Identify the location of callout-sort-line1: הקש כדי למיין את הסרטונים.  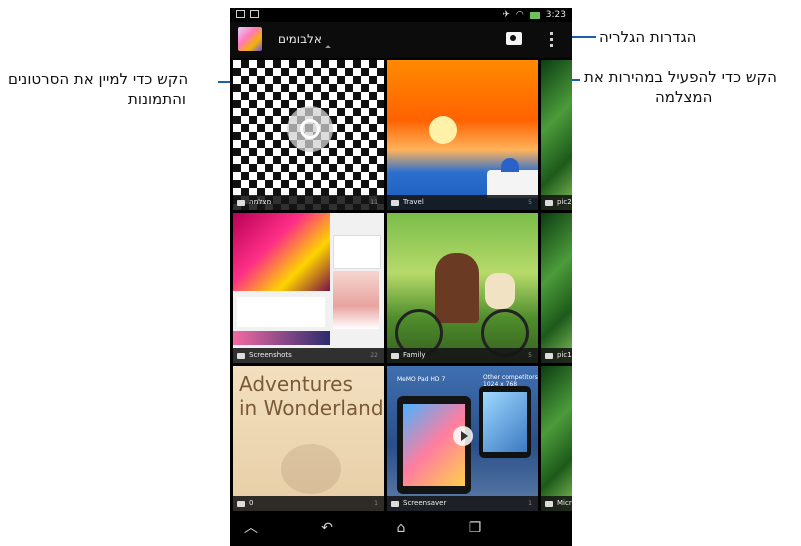
(98, 79).